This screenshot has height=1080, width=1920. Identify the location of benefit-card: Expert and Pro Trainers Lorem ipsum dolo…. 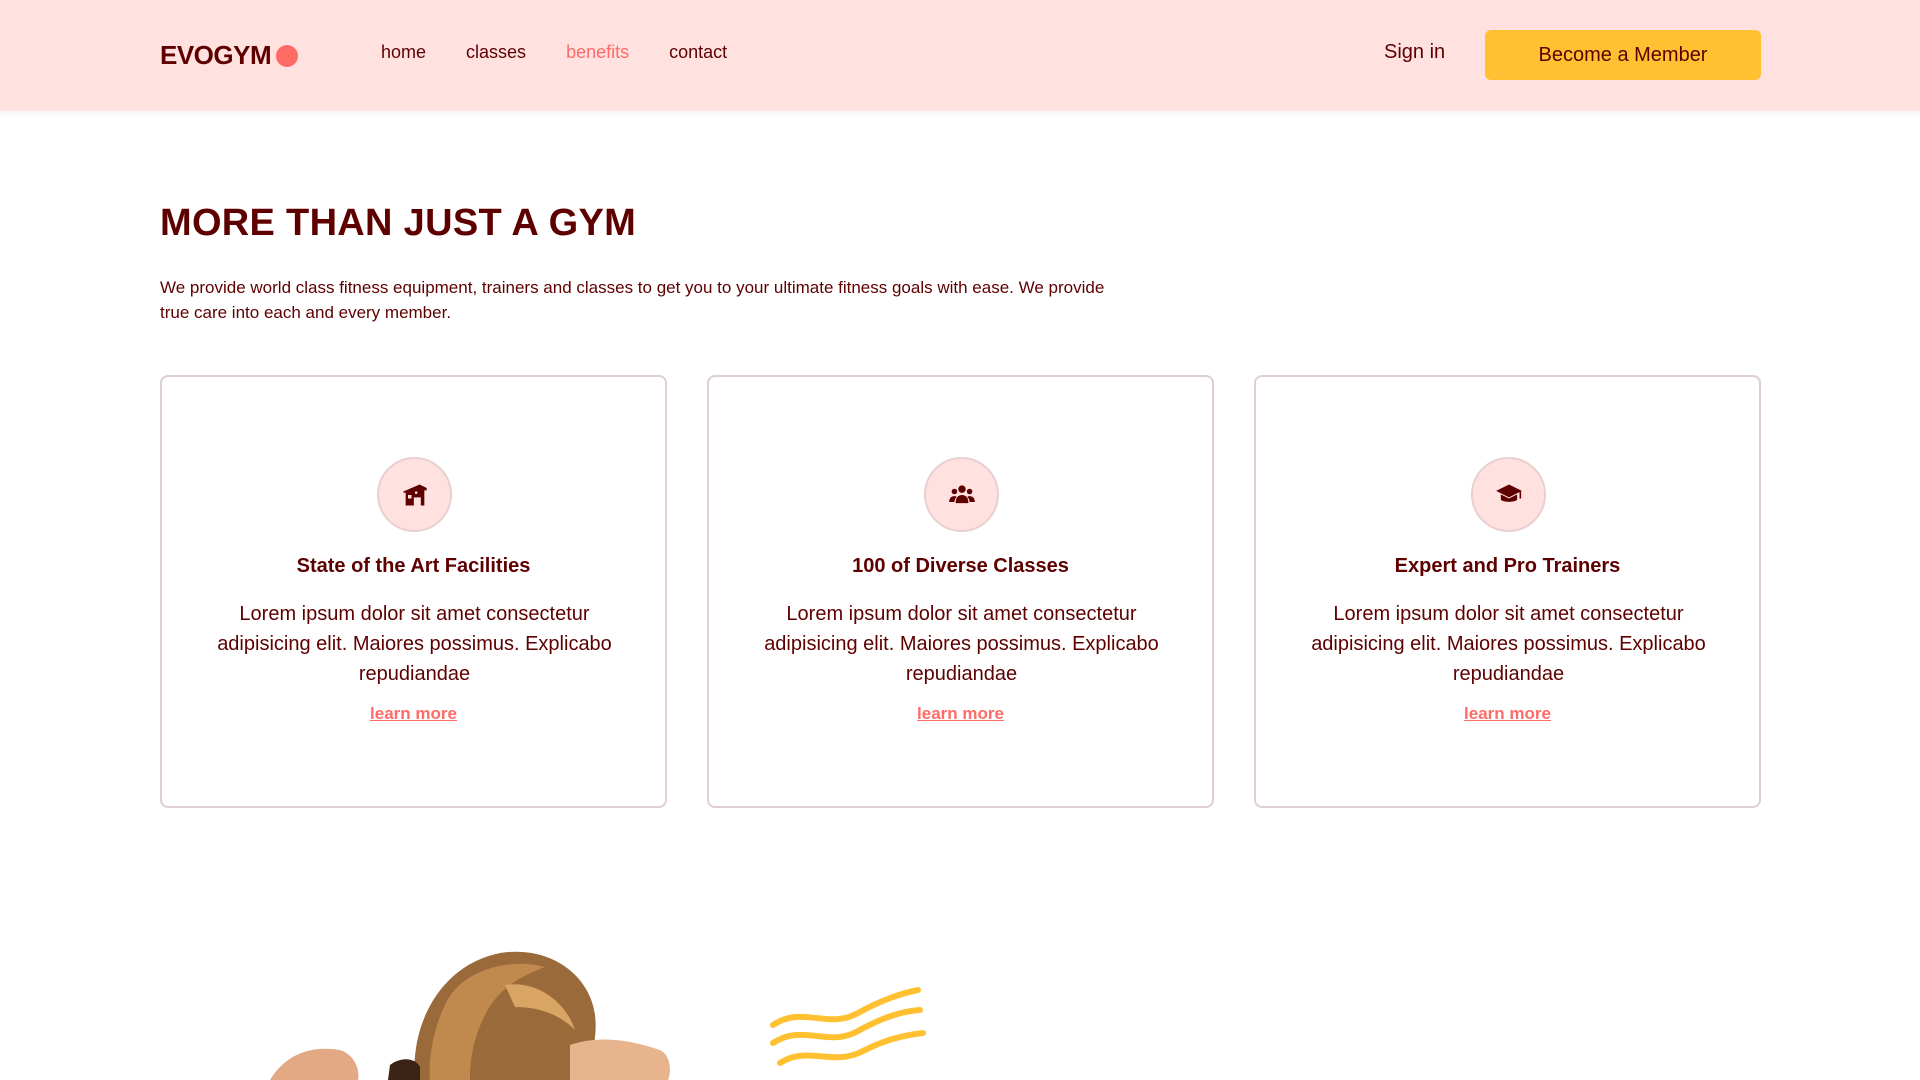
(1507, 591).